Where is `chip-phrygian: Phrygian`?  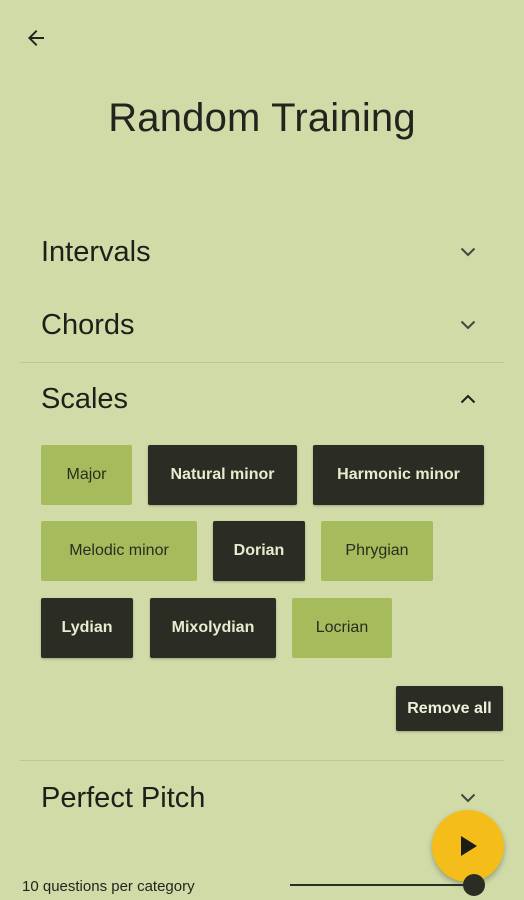 chip-phrygian: Phrygian is located at coordinates (377, 551).